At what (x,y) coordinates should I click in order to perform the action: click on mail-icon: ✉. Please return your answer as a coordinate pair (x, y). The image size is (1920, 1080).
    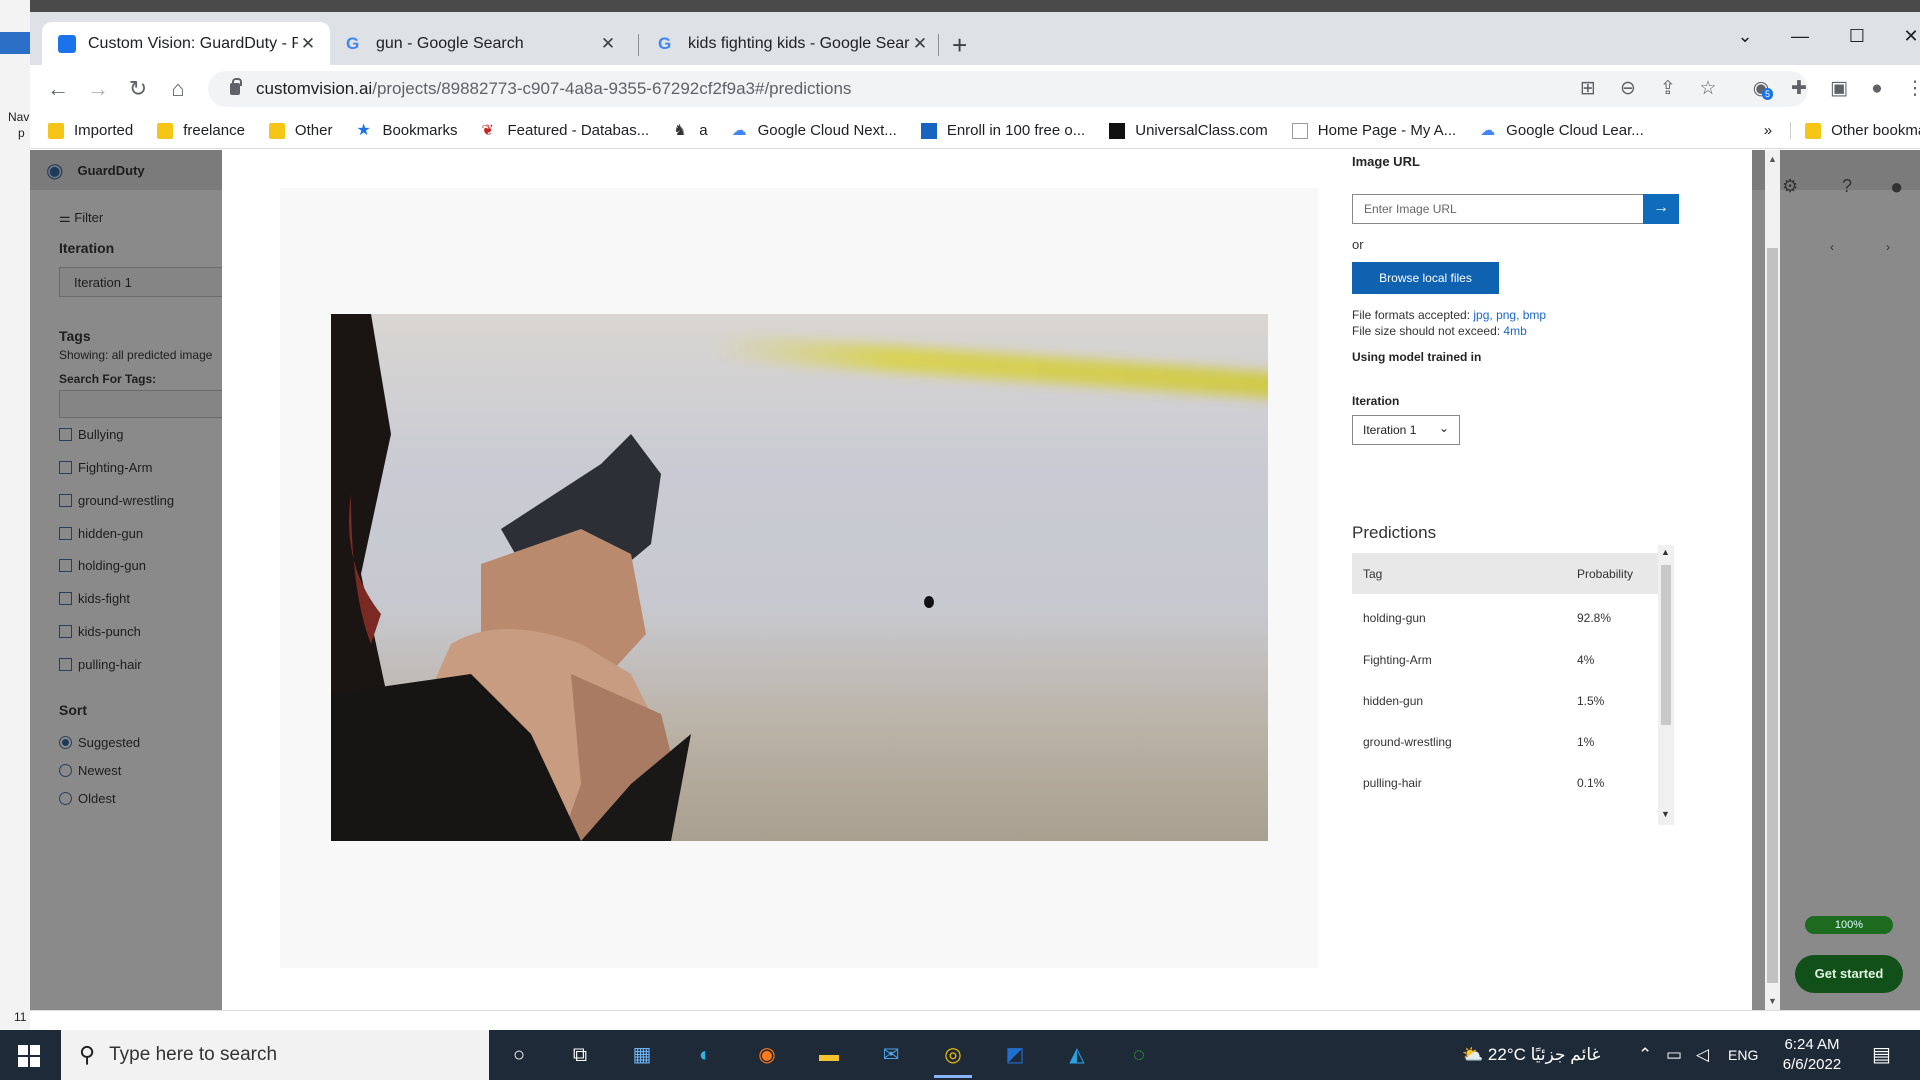
    Looking at the image, I should click on (891, 1055).